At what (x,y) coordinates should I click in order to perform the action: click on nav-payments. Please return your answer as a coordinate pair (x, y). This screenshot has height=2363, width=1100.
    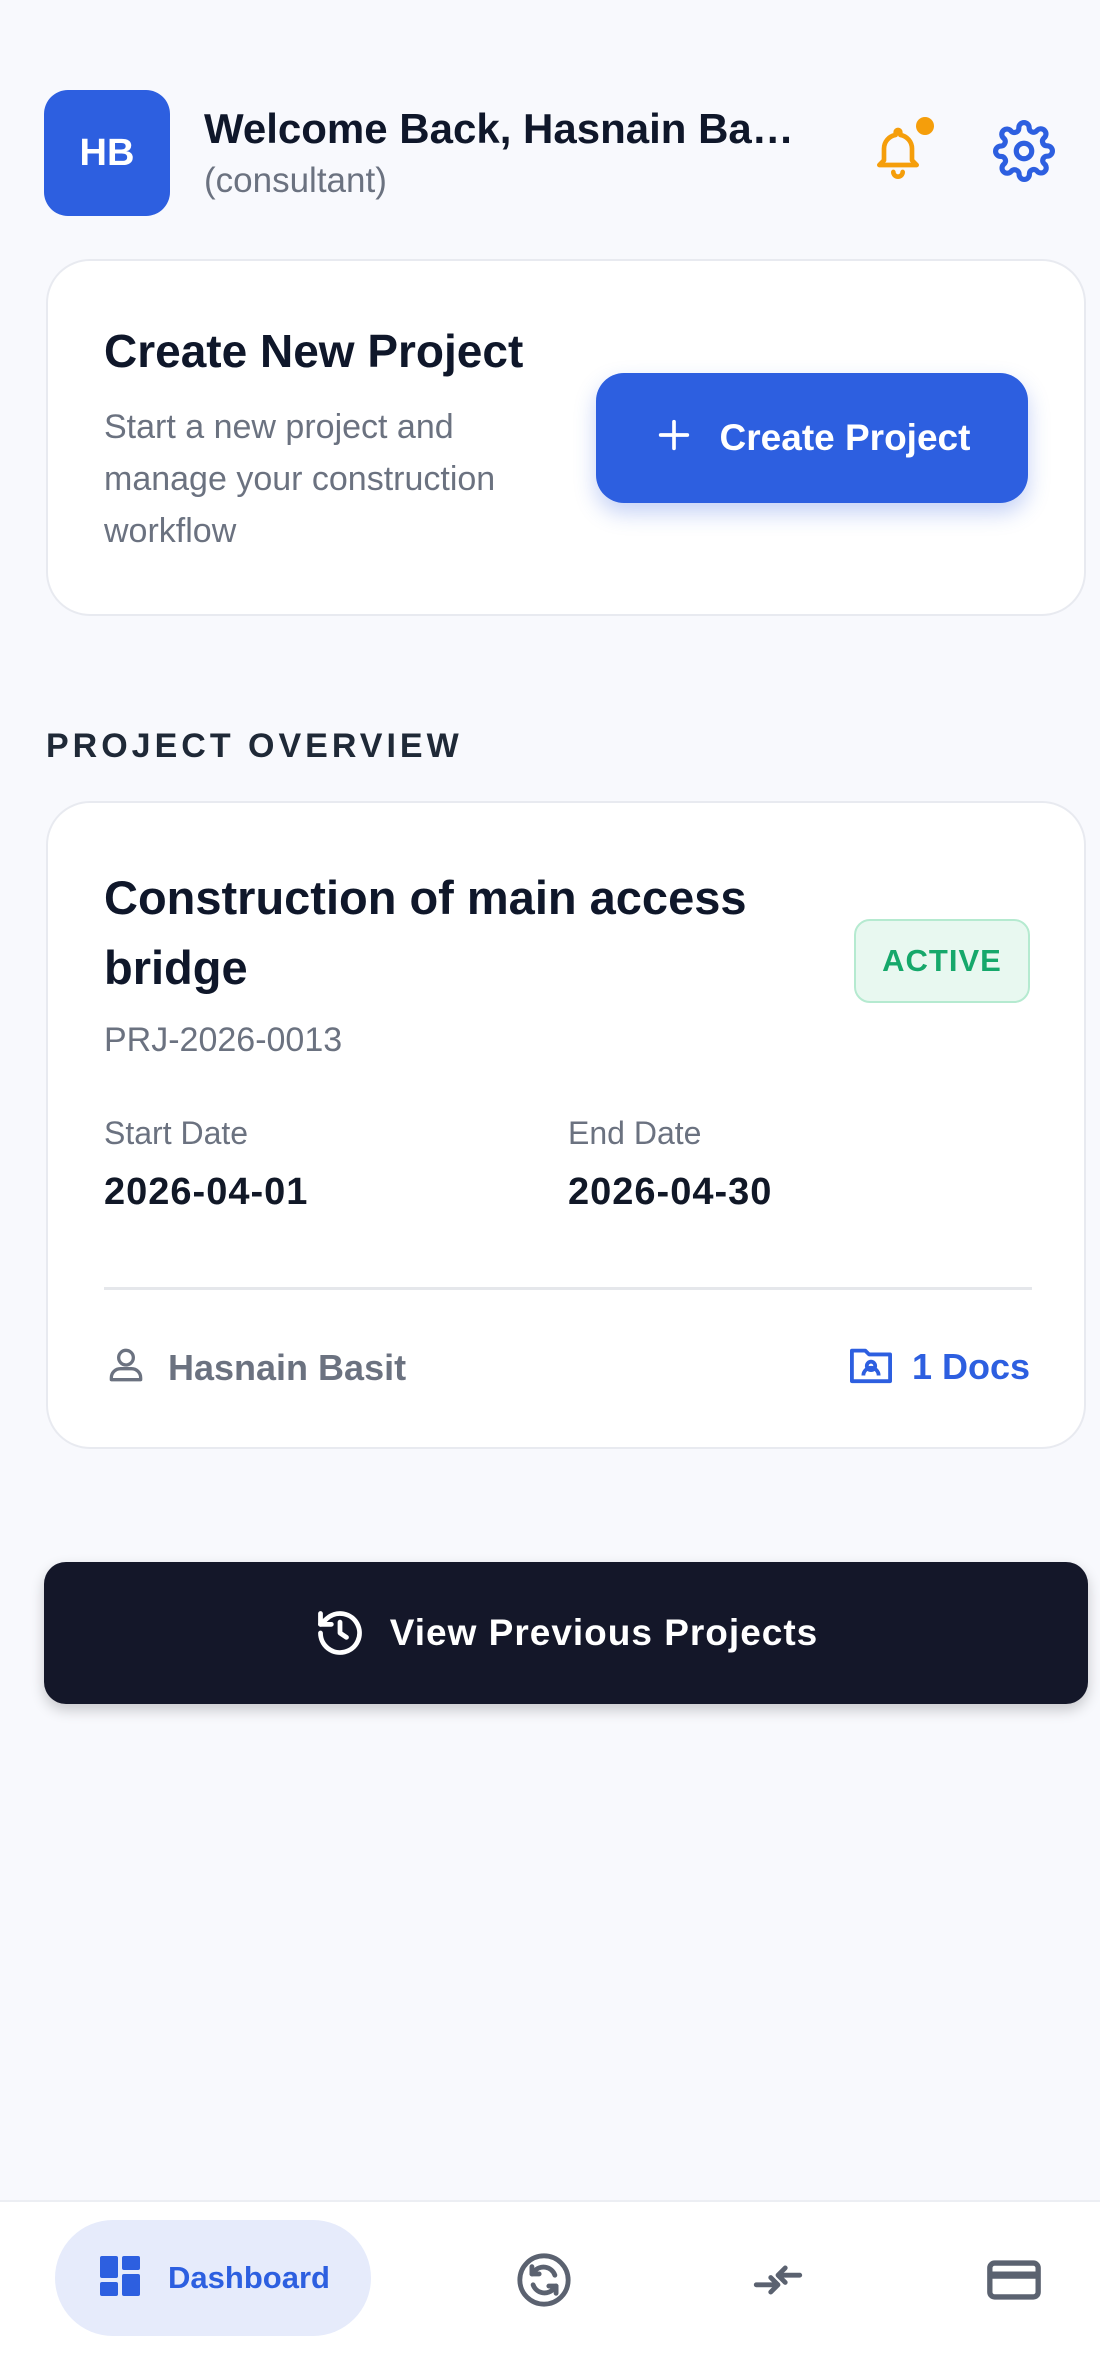
    Looking at the image, I should click on (1014, 2282).